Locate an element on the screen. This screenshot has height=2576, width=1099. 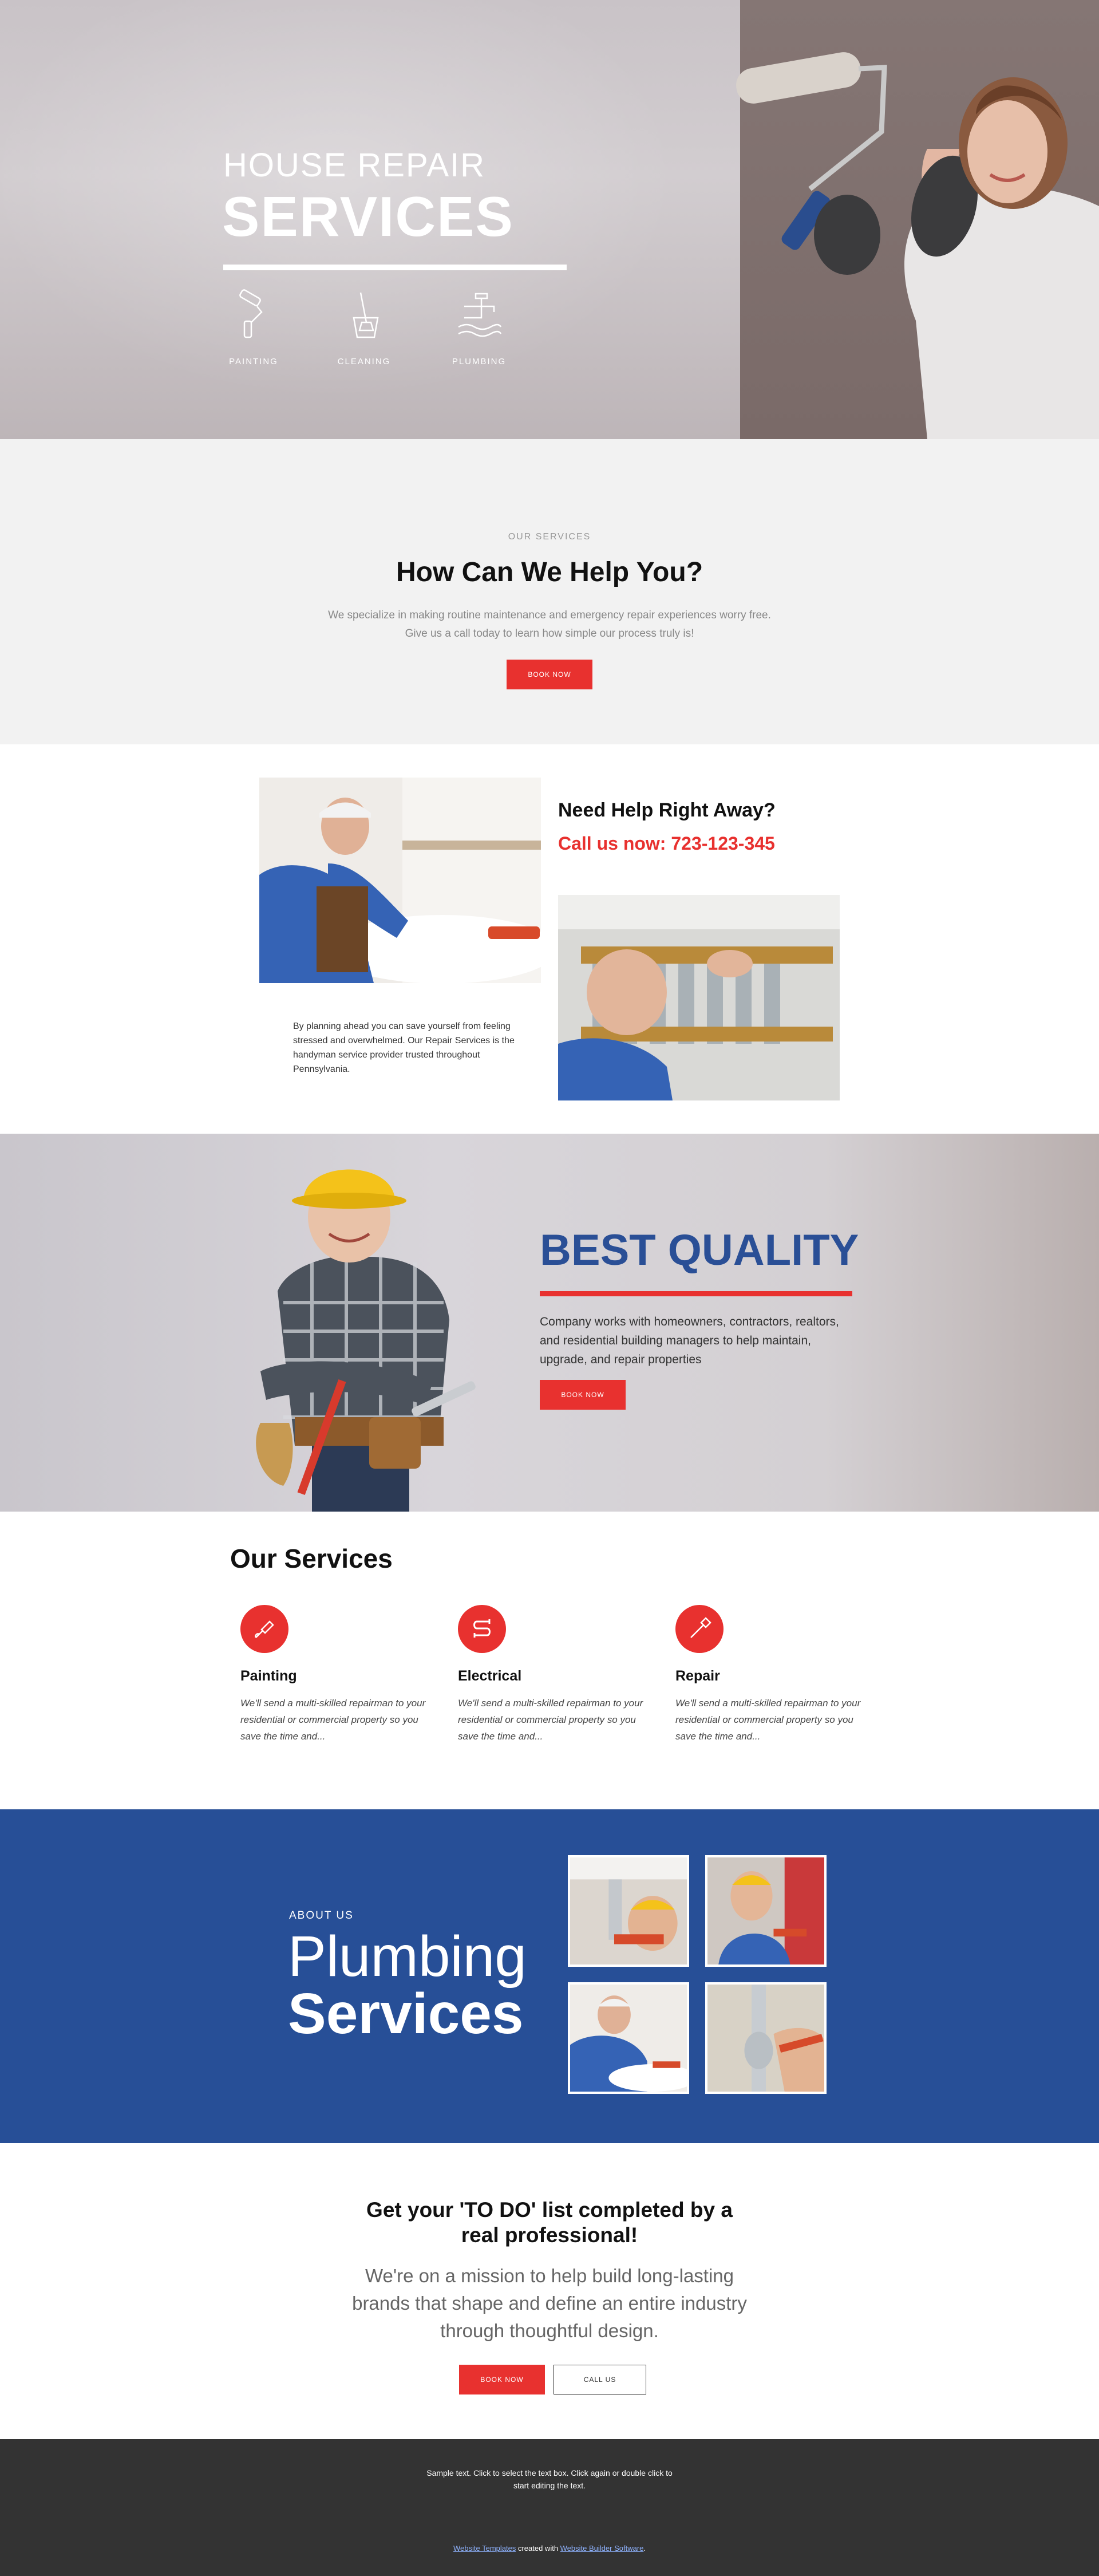
screwdriver-icon is located at coordinates (700, 1627).